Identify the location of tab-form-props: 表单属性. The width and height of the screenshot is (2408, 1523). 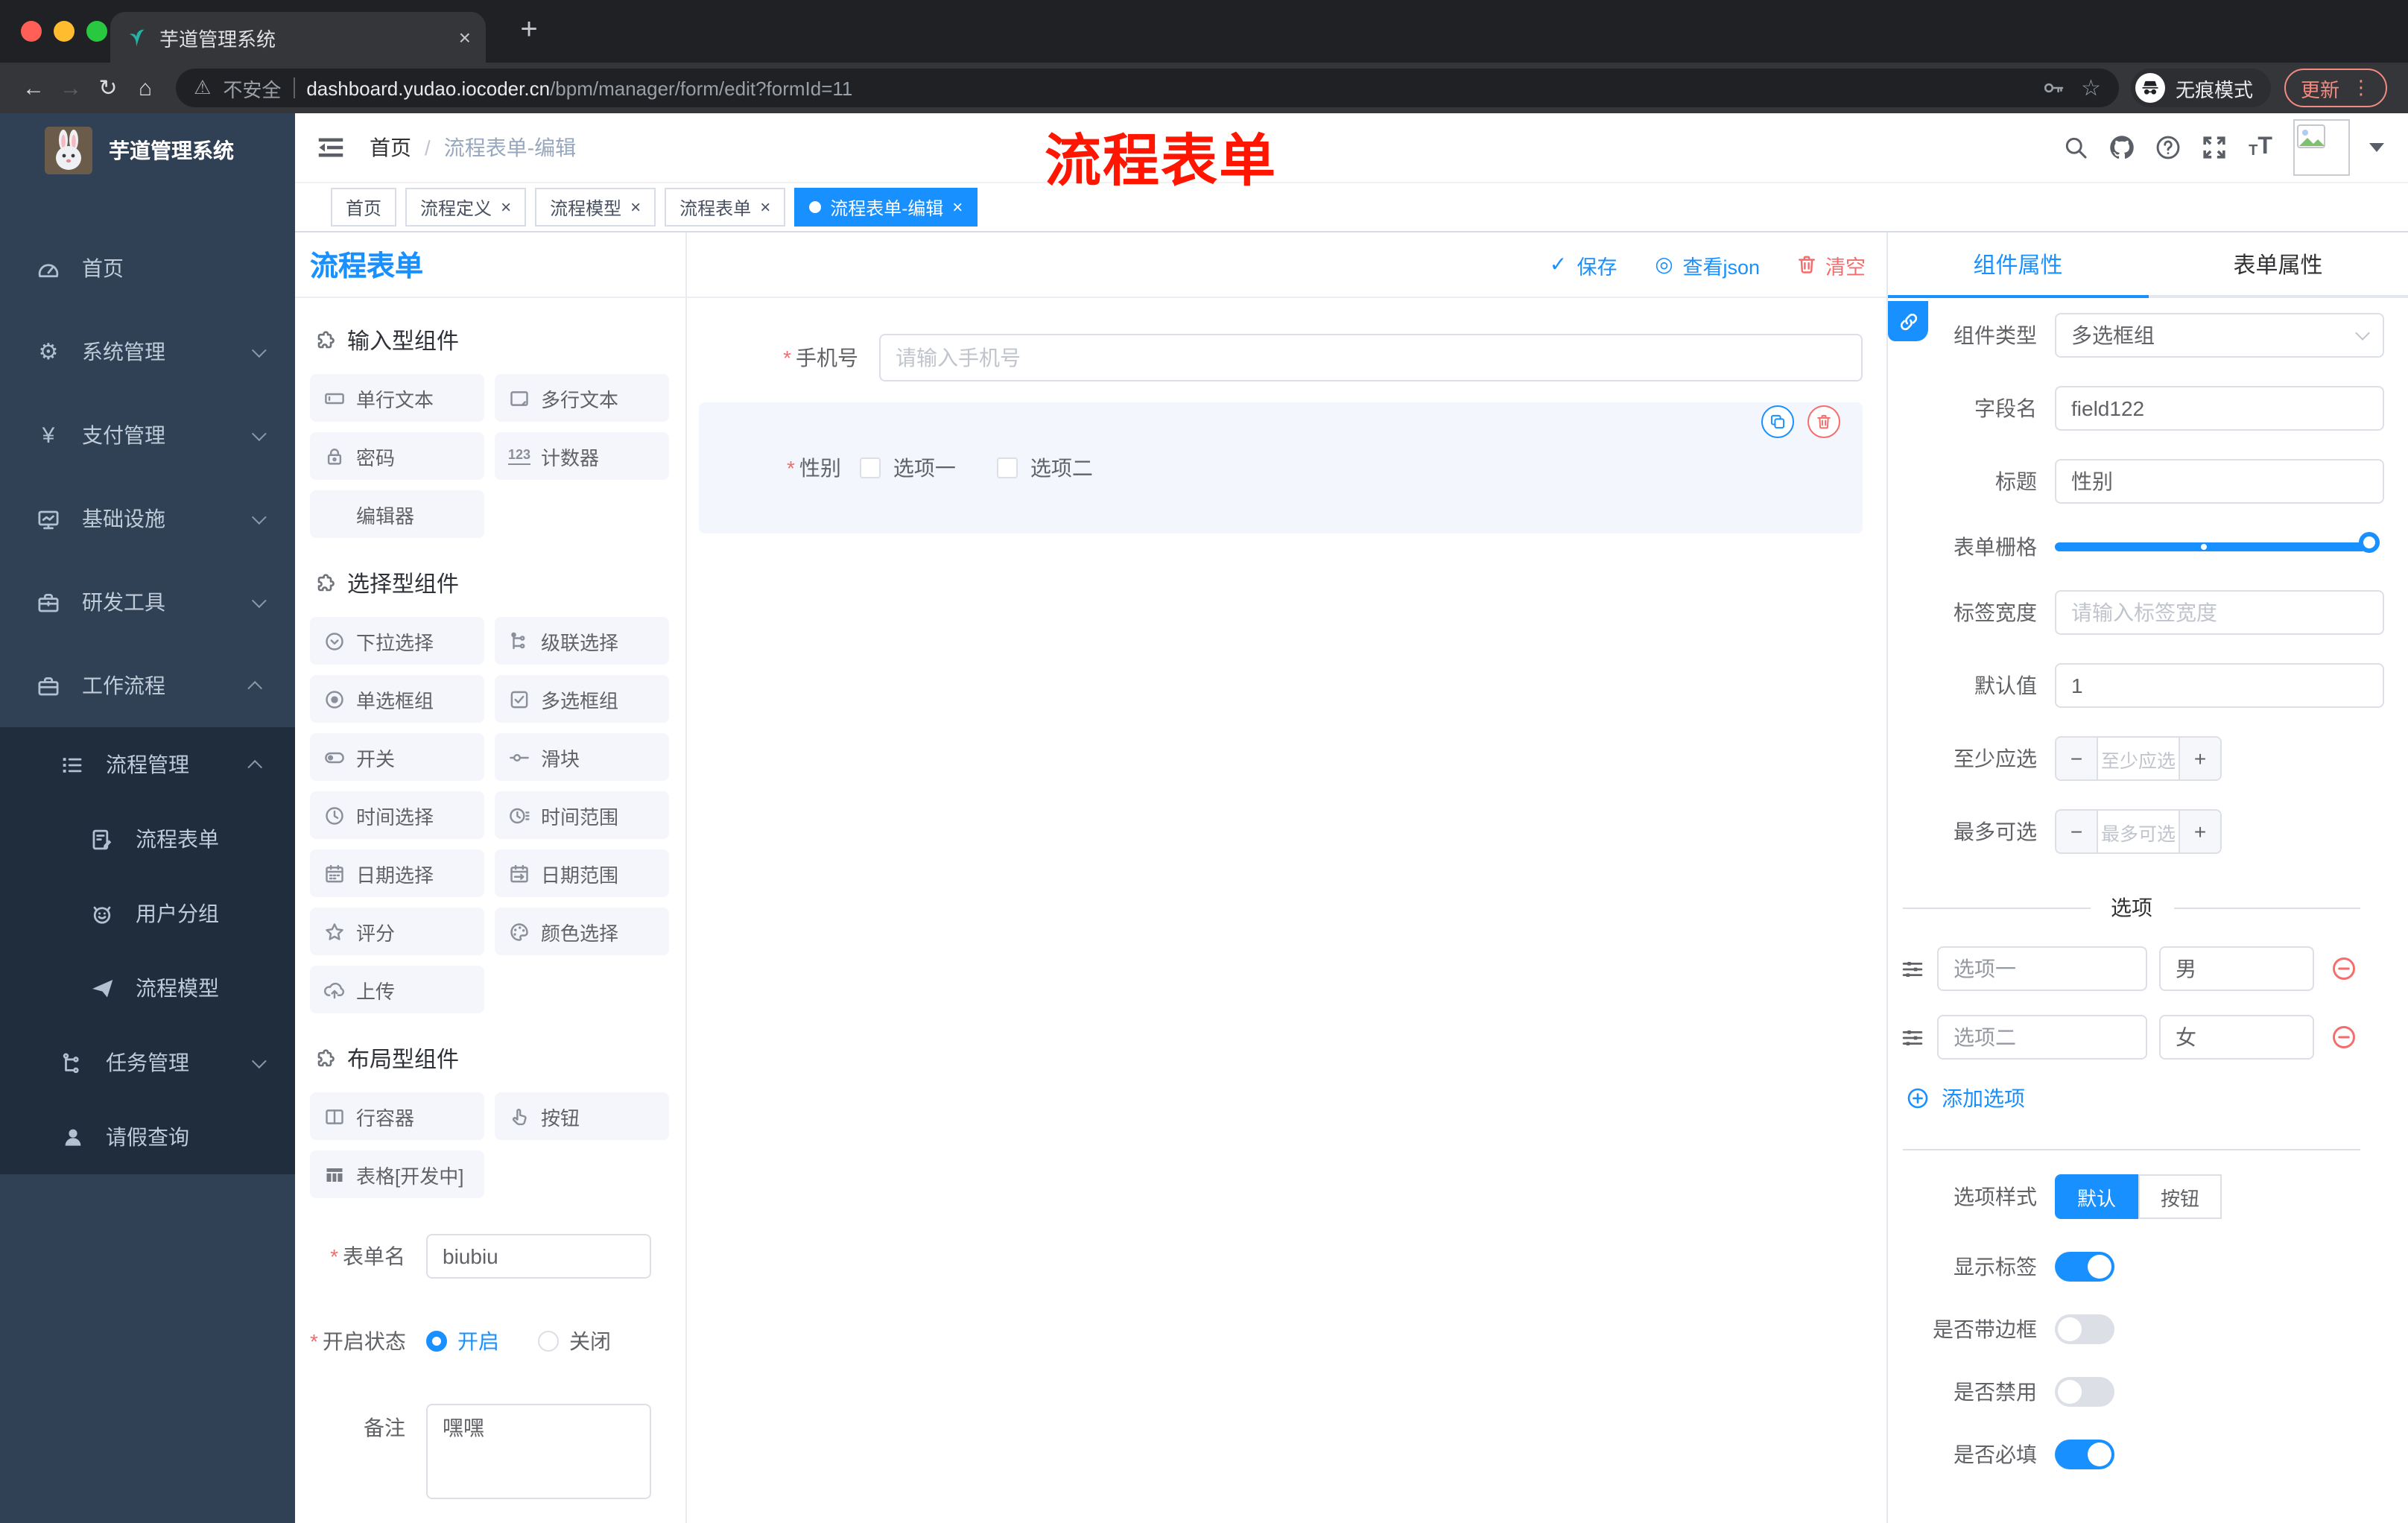
(2278, 264).